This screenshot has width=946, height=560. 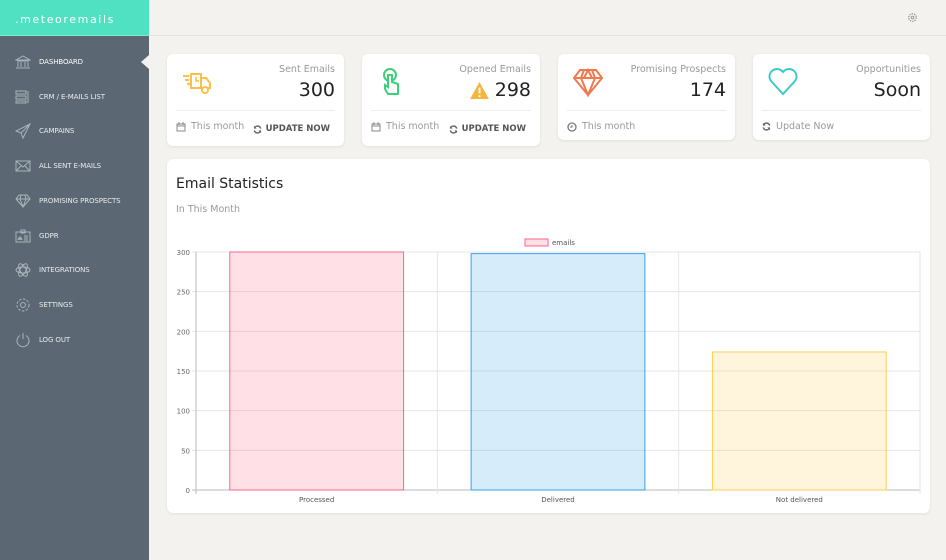 What do you see at coordinates (805, 126) in the screenshot?
I see `footer-text: Update Now` at bounding box center [805, 126].